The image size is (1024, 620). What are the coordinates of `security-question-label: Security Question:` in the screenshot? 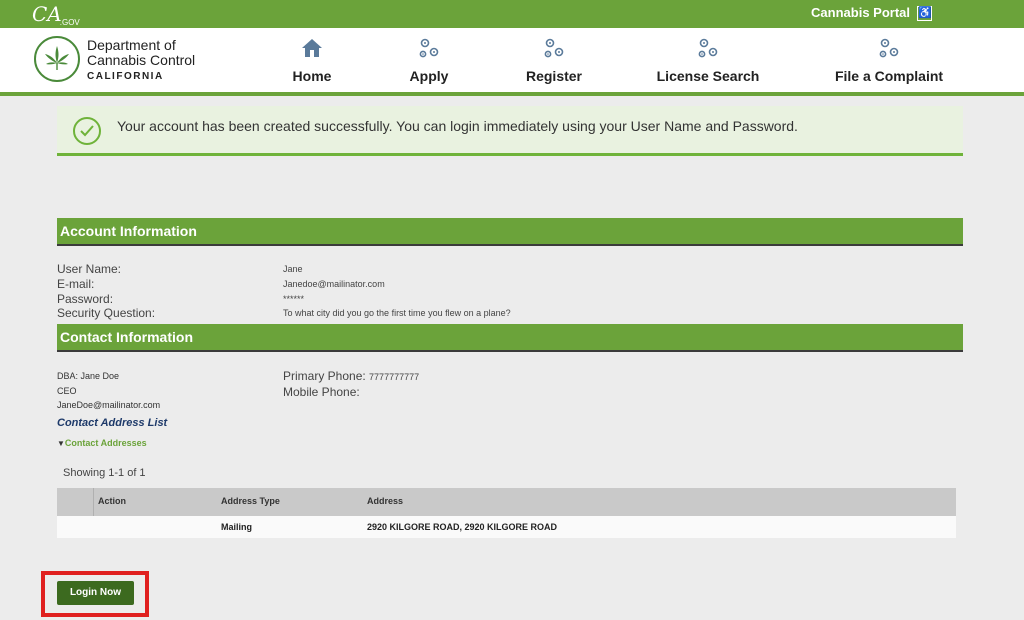 It's located at (106, 313).